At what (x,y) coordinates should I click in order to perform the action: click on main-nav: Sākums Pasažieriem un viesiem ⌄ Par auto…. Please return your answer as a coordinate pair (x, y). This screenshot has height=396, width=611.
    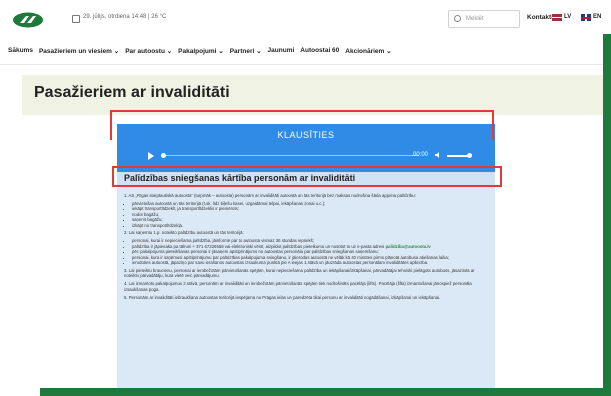
    Looking at the image, I should click on (200, 53).